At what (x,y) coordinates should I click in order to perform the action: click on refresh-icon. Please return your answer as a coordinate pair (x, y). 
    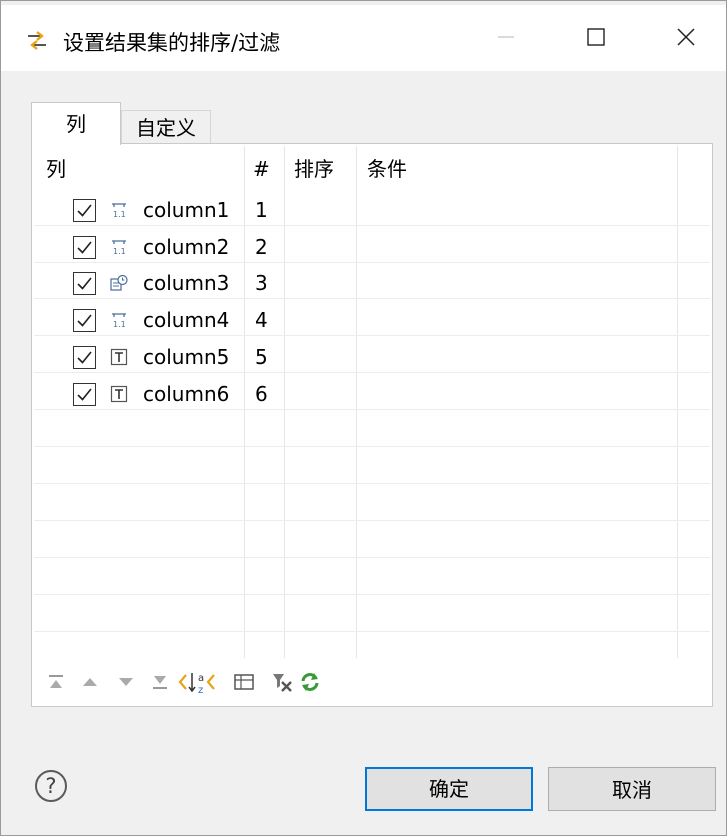
    Looking at the image, I should click on (310, 682).